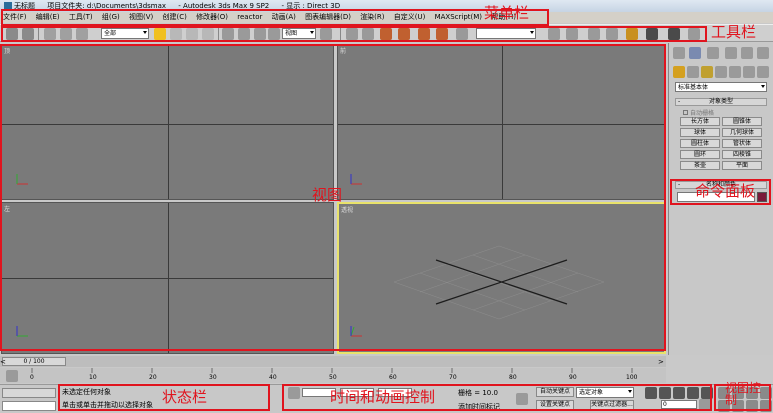  What do you see at coordinates (679, 53) in the screenshot?
I see `create-tab-icon` at bounding box center [679, 53].